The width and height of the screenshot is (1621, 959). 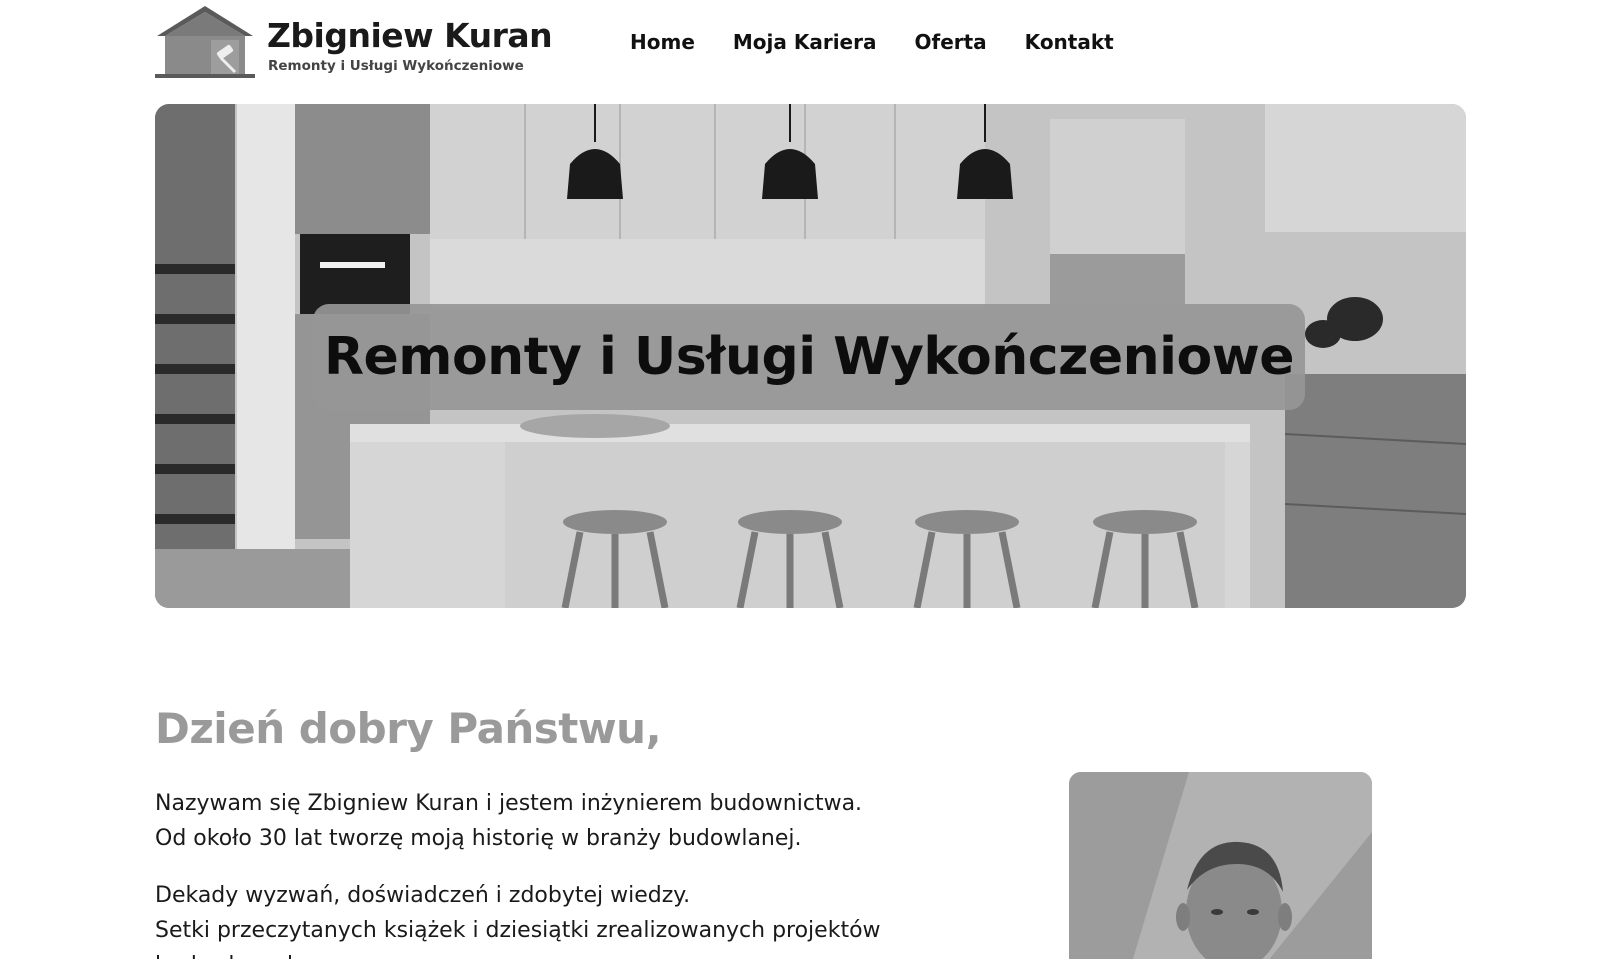 What do you see at coordinates (1069, 42) in the screenshot?
I see `nav-kontakt: Kontakt` at bounding box center [1069, 42].